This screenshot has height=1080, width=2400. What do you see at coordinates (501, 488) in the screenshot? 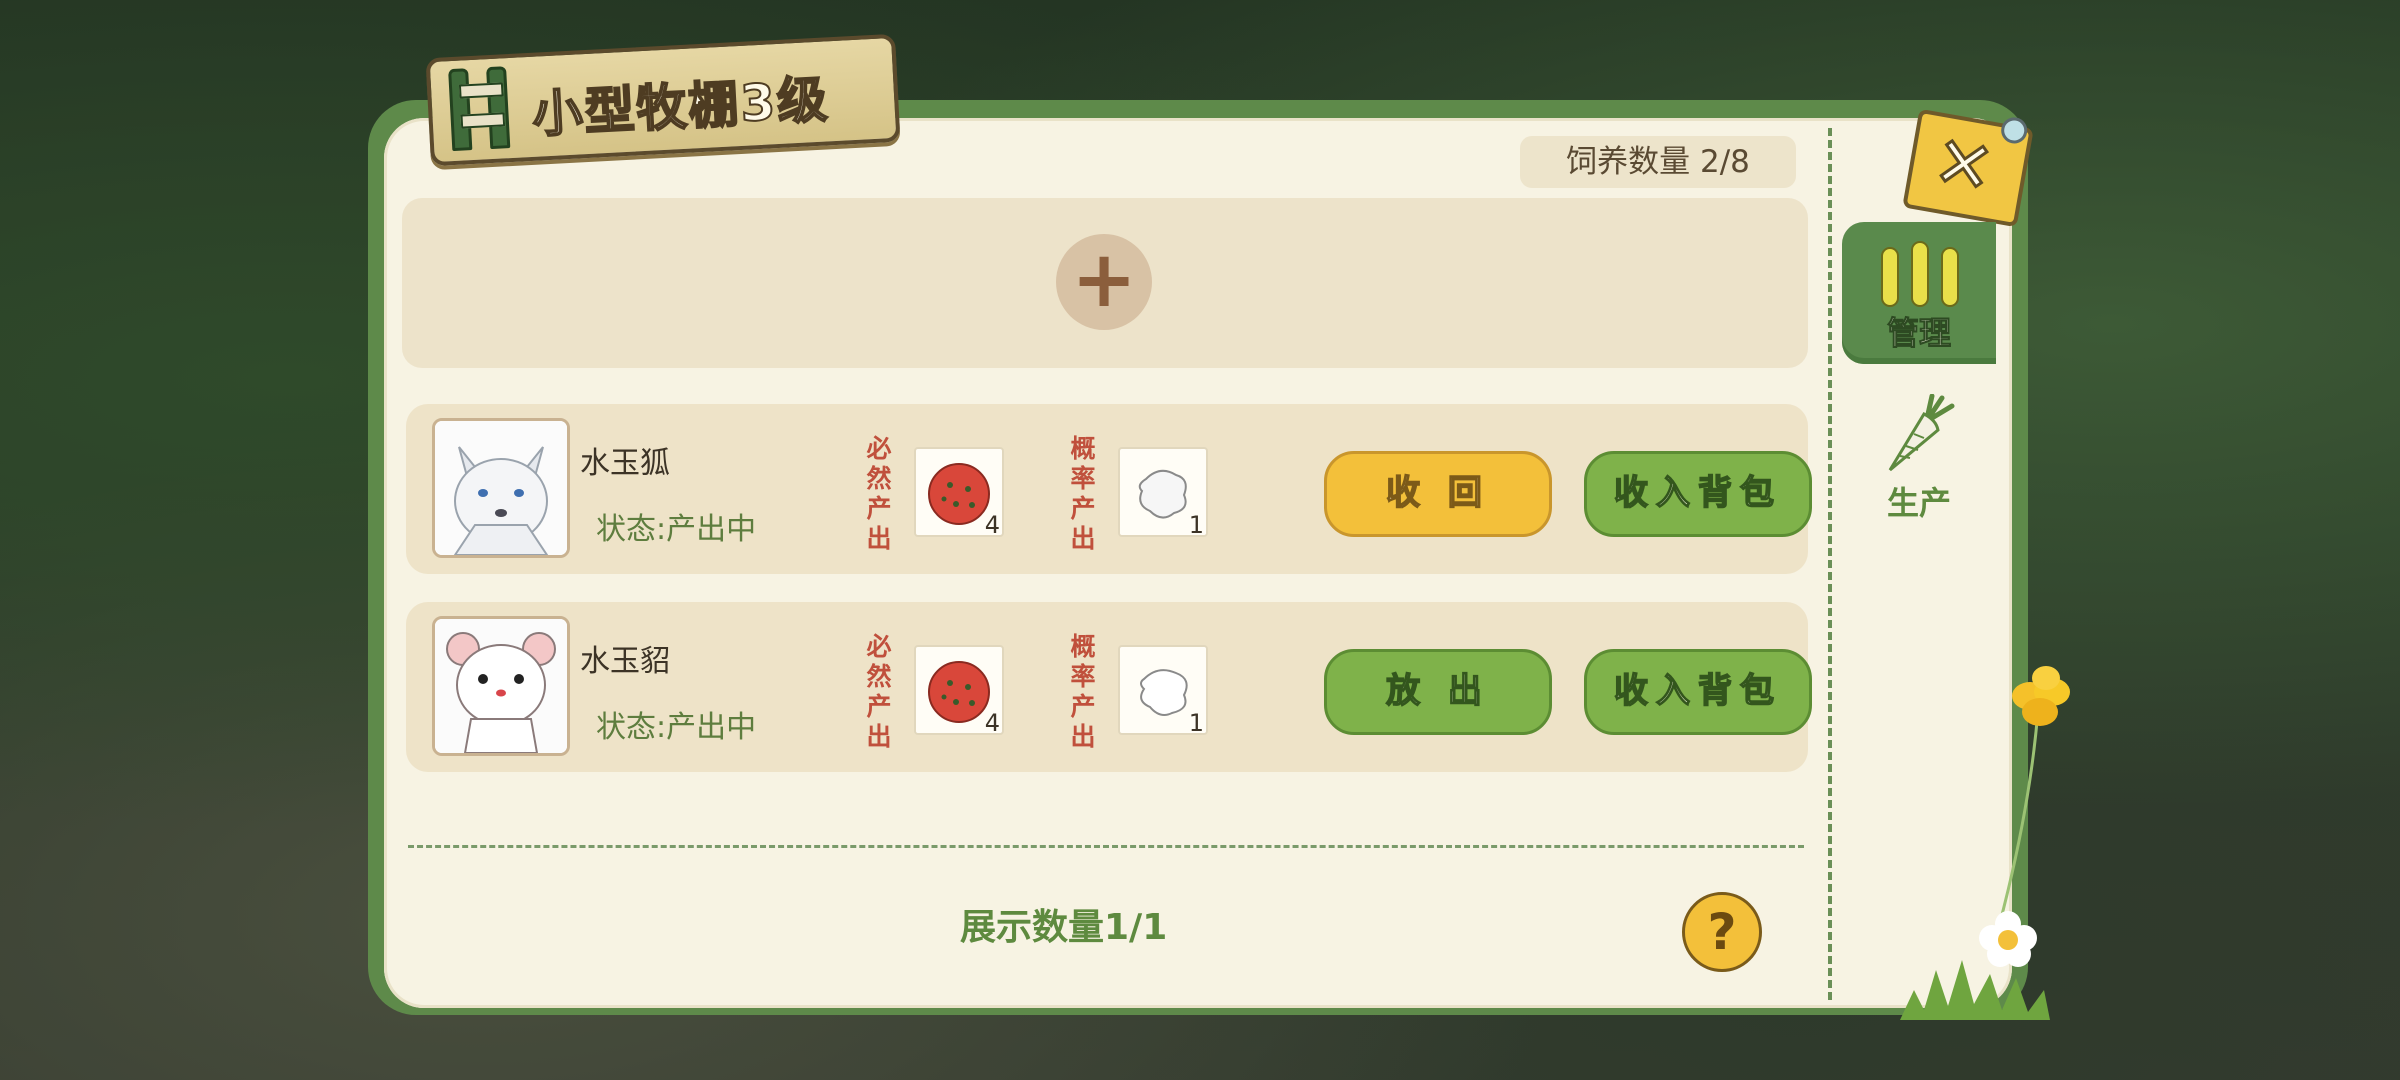
I see `white-fox-portrait` at bounding box center [501, 488].